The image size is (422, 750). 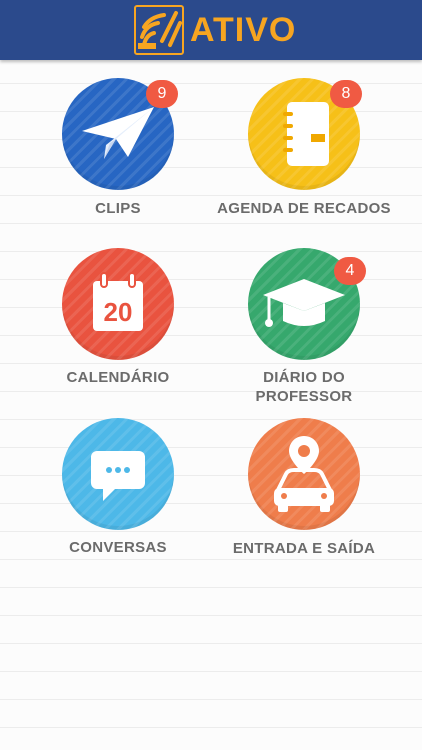 What do you see at coordinates (243, 29) in the screenshot?
I see `app-title: ATIVO` at bounding box center [243, 29].